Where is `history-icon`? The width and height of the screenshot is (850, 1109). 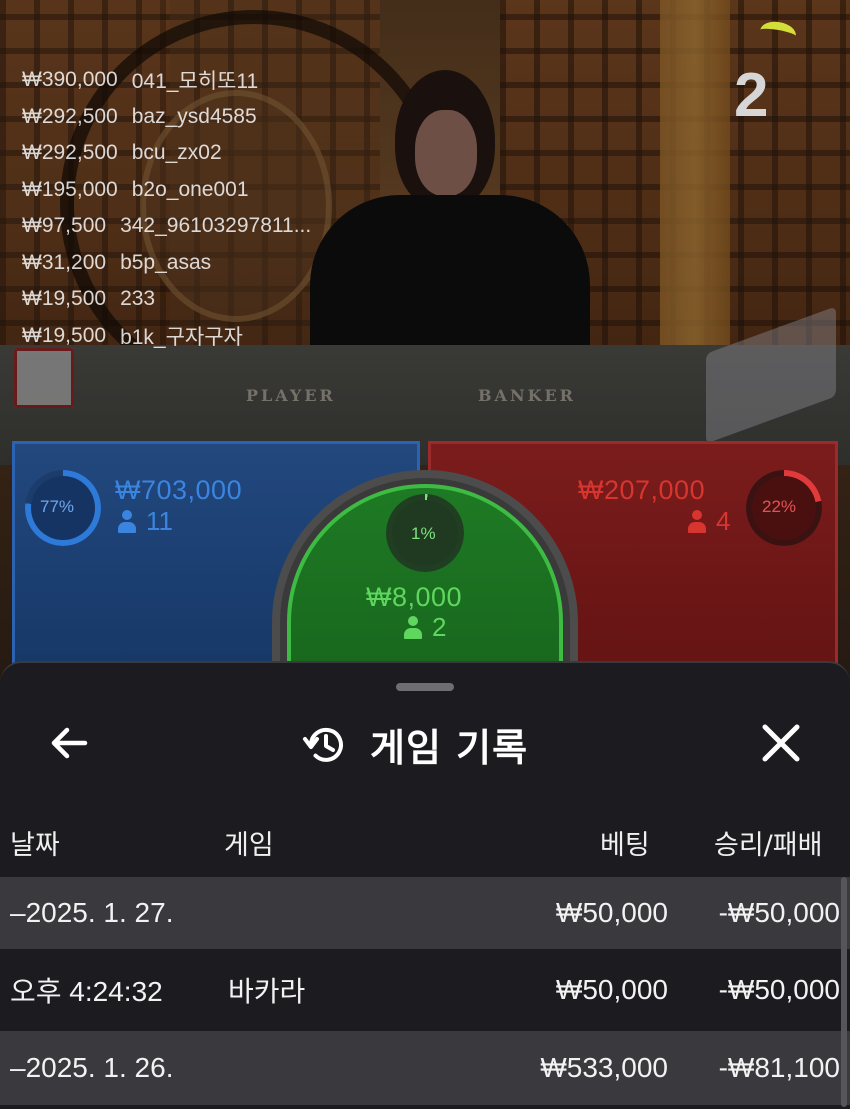
history-icon is located at coordinates (323, 744).